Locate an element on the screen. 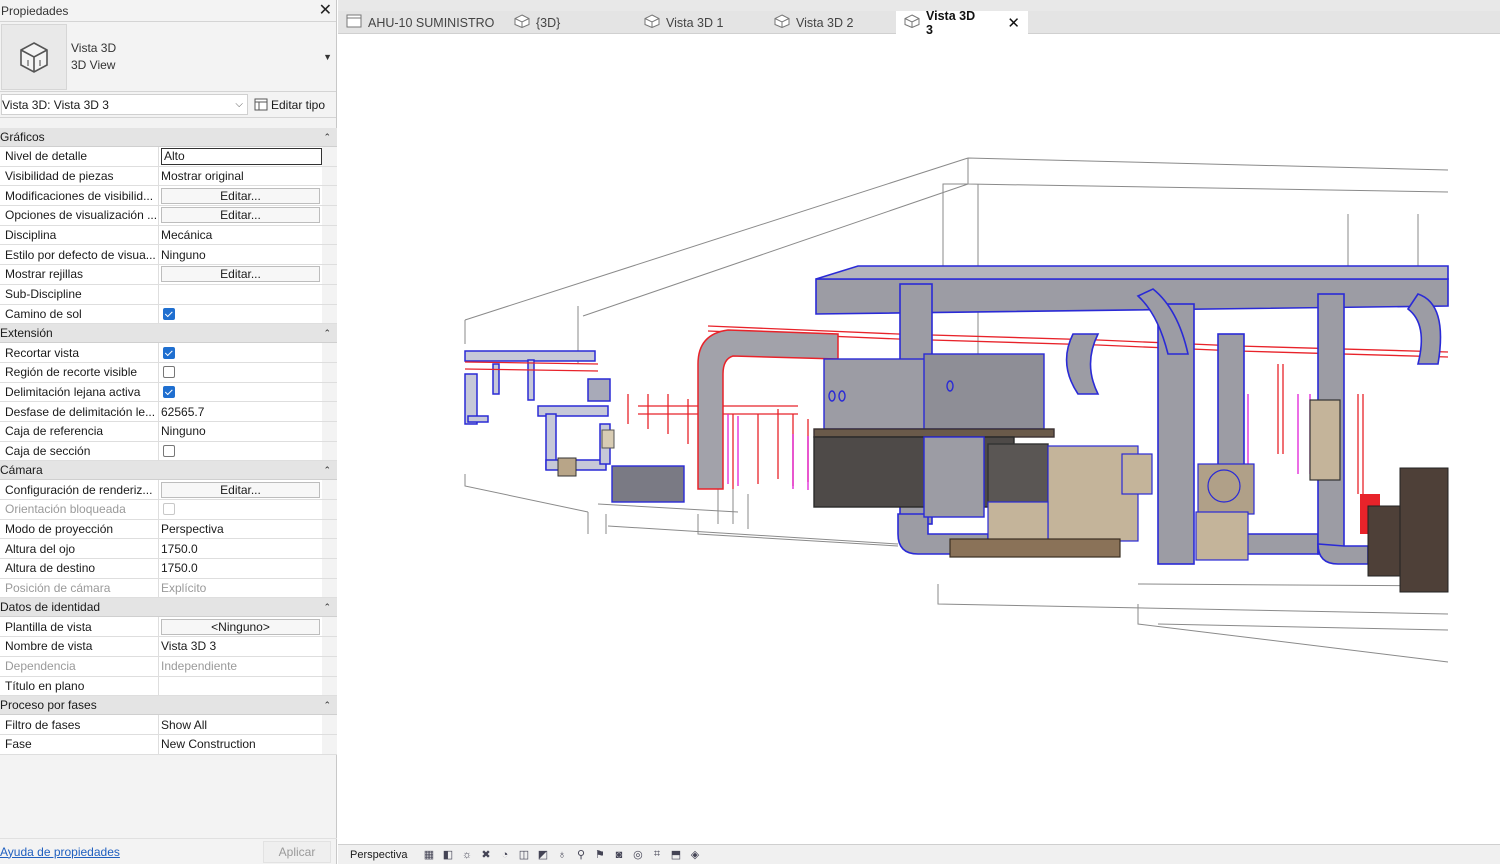 This screenshot has width=1500, height=864. property-value: Mostrar original is located at coordinates (240, 176).